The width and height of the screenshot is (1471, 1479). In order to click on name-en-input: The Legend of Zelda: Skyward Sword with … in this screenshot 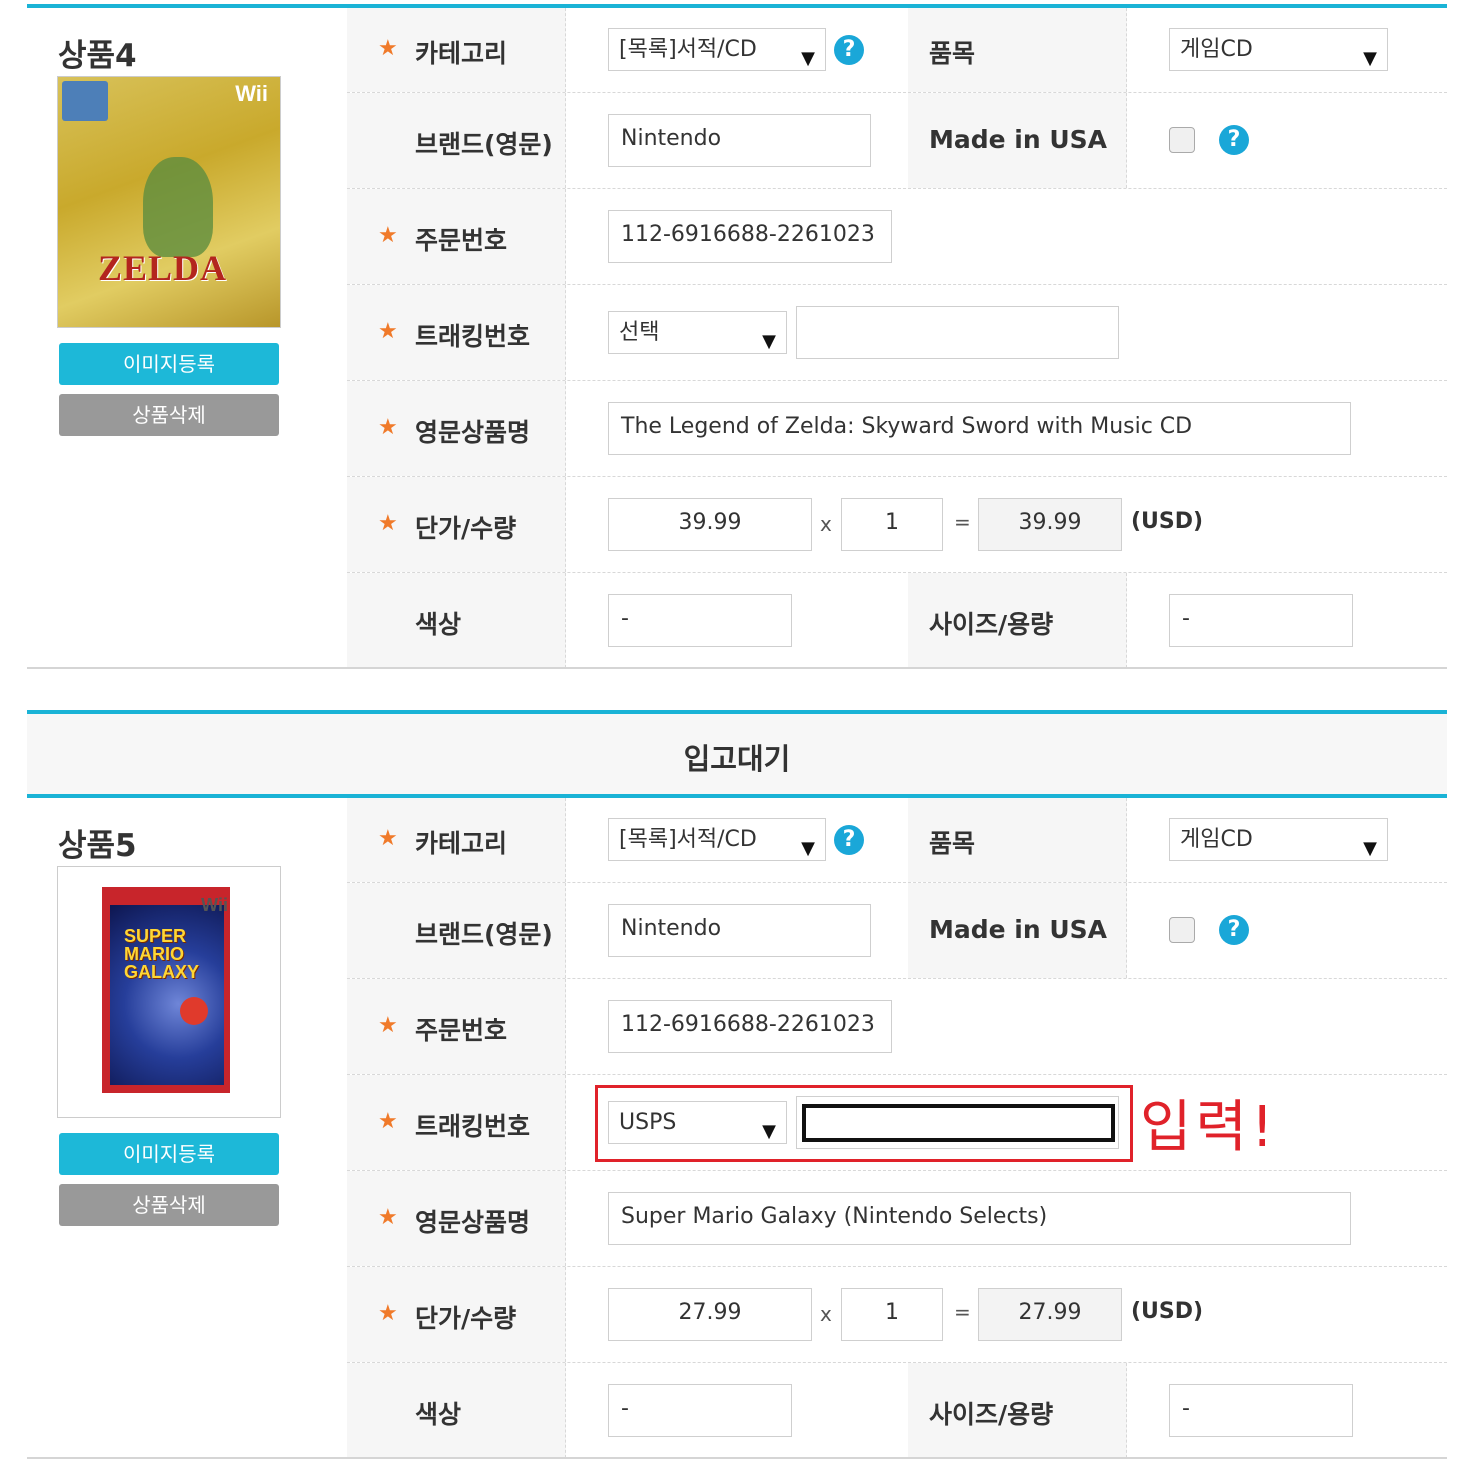, I will do `click(979, 428)`.